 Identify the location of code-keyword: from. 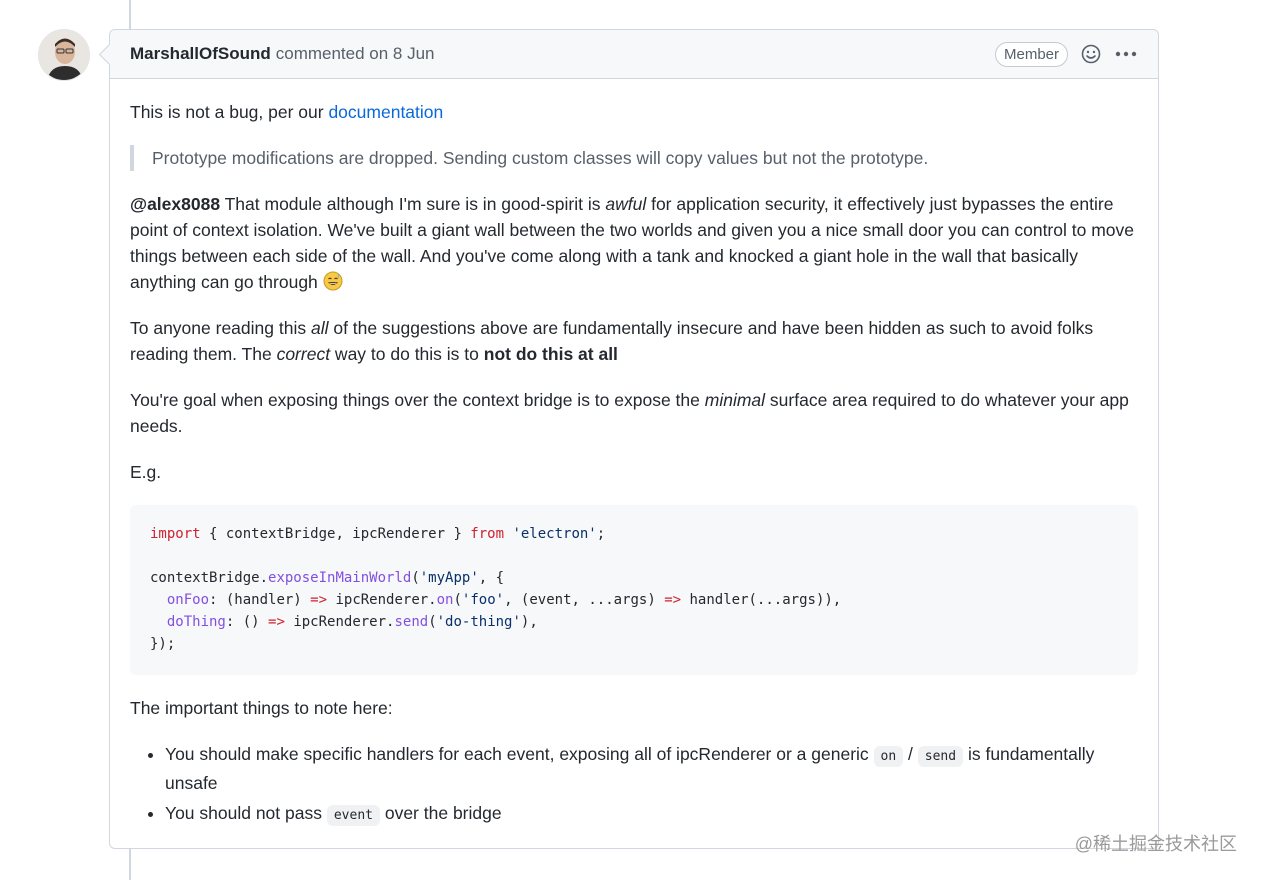
(487, 534).